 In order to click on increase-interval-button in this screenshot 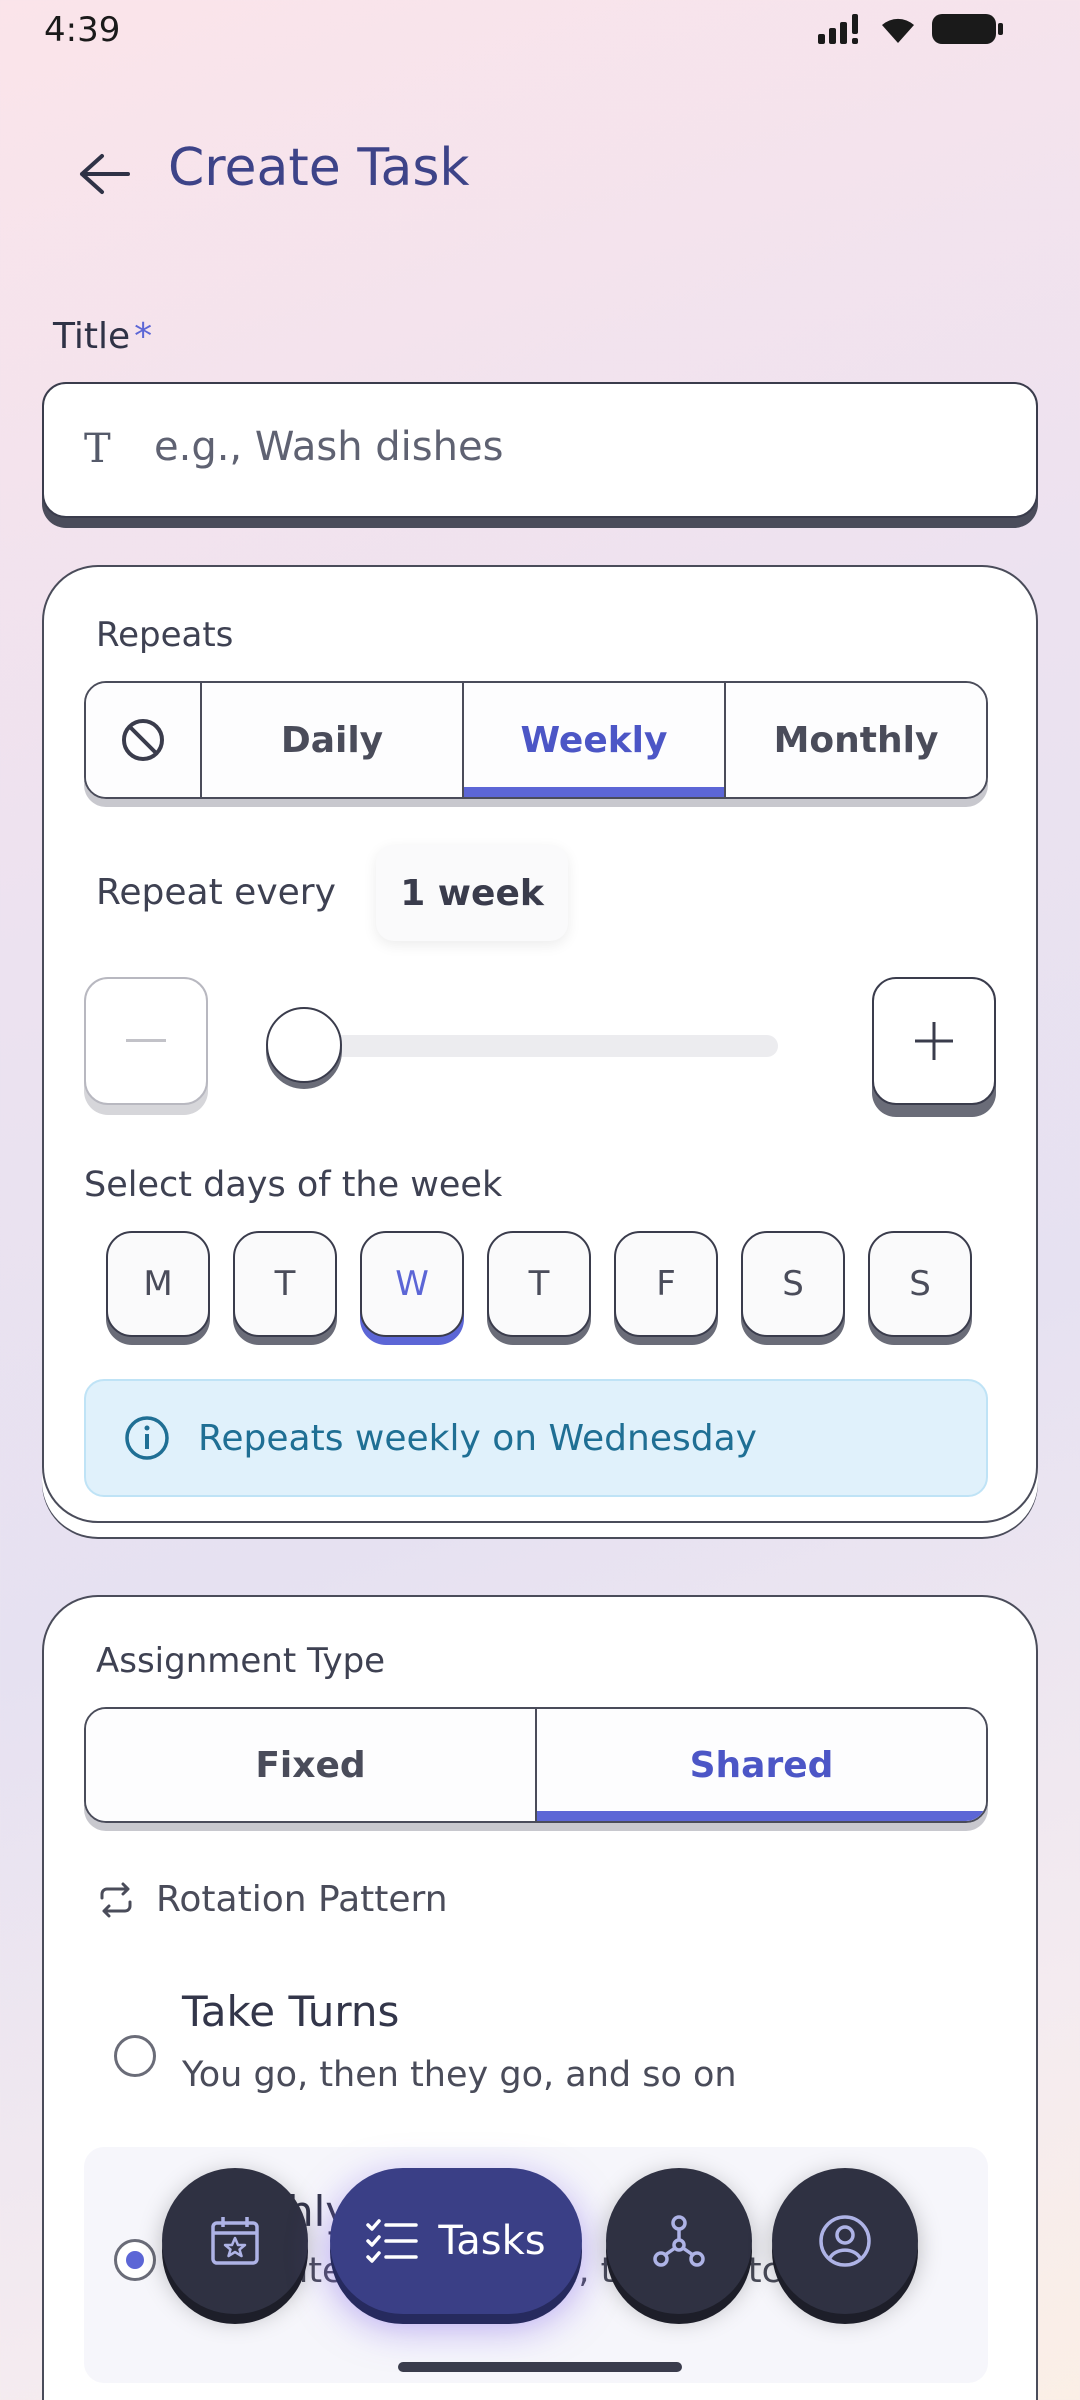, I will do `click(934, 1041)`.